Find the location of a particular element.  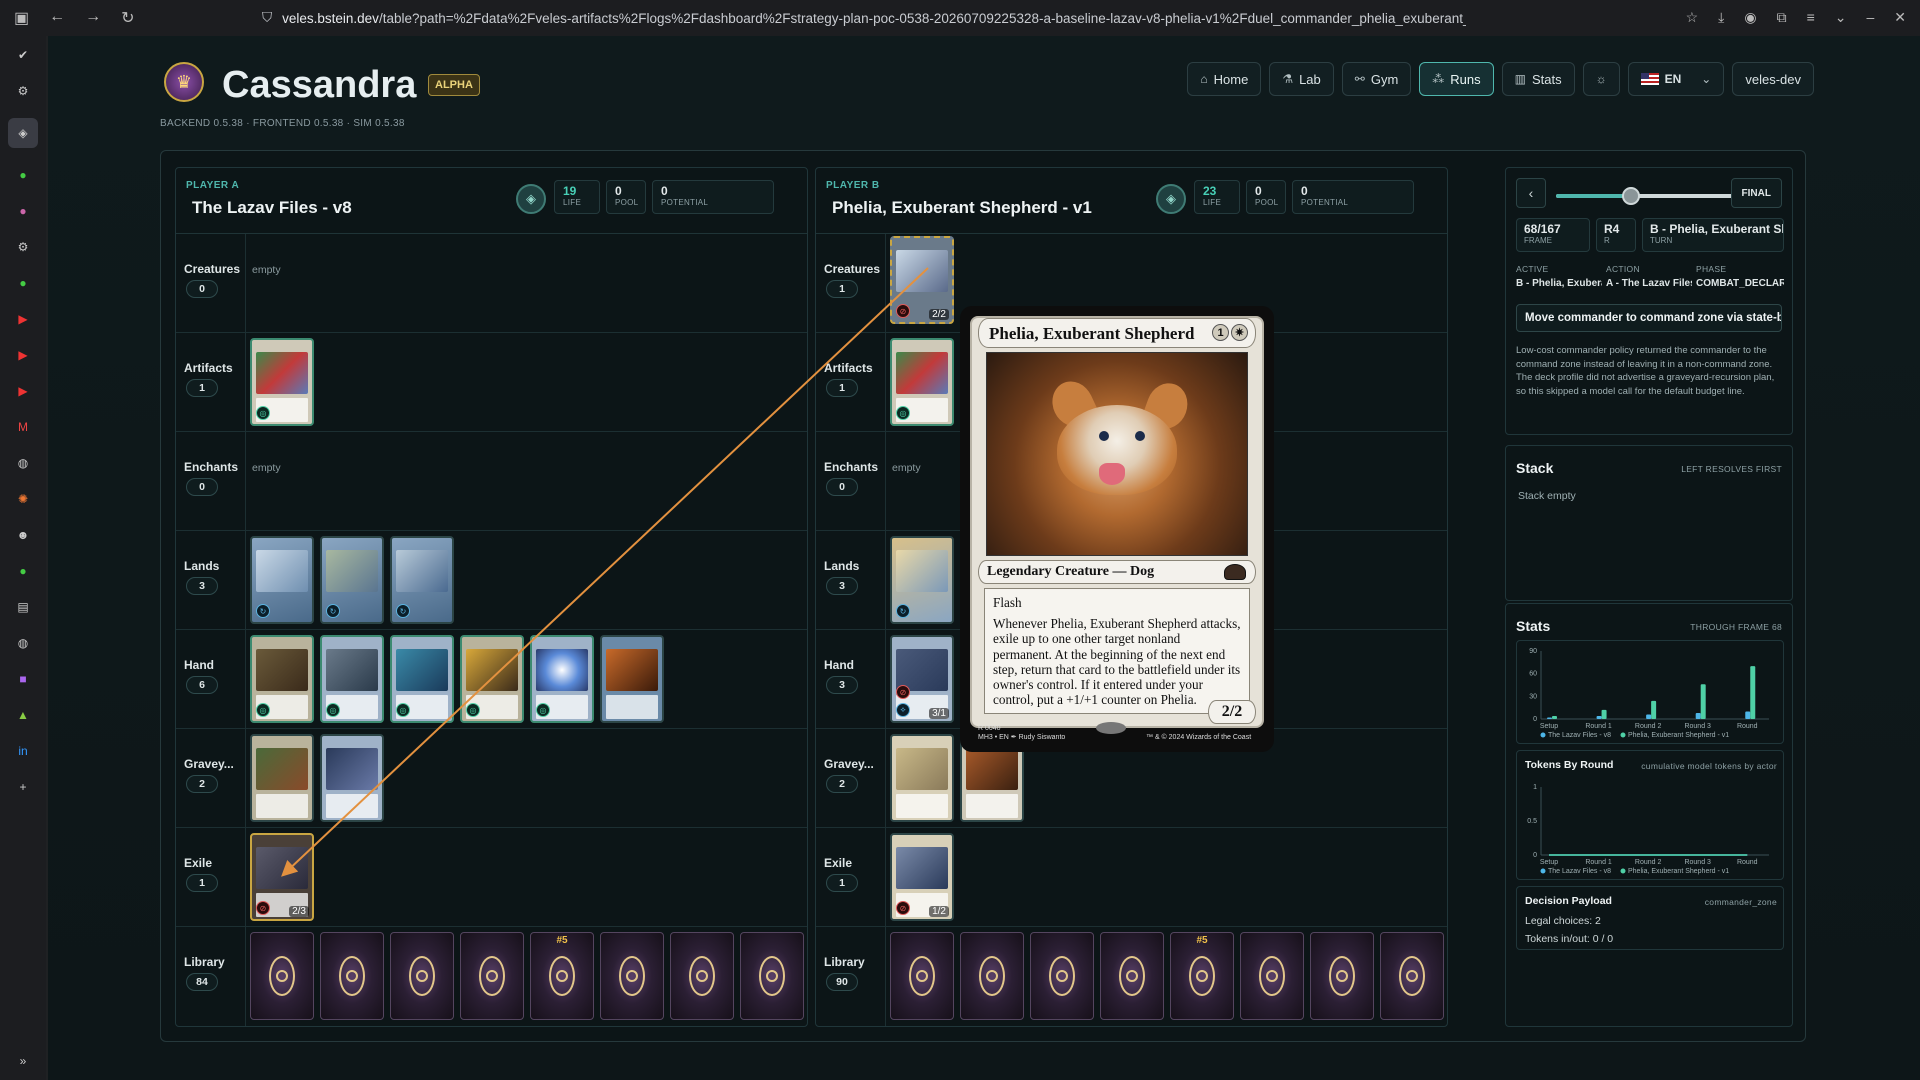

stack-box: Stack LEFT RESOLVES FIRST Stack empty is located at coordinates (1649, 523).